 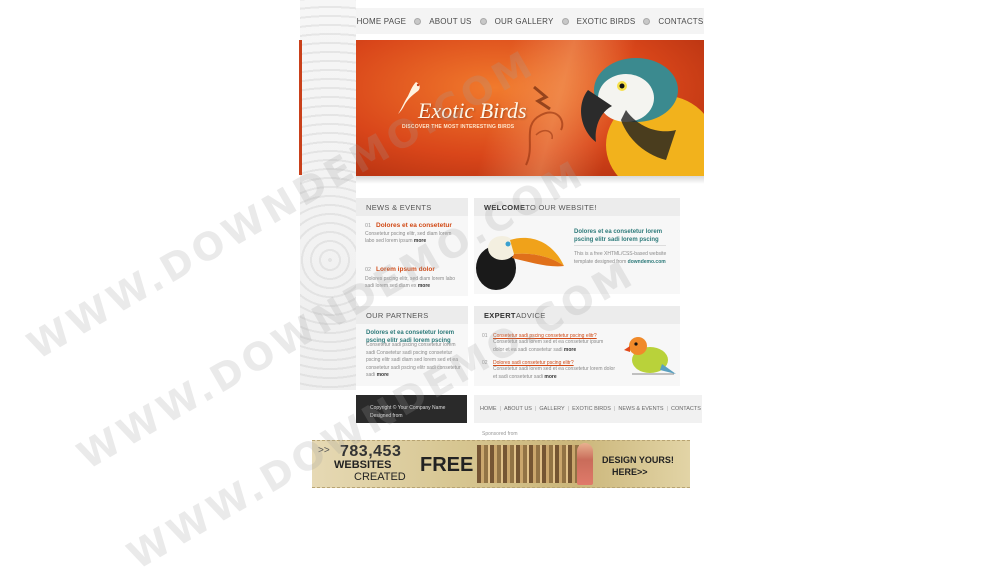 What do you see at coordinates (447, 465) in the screenshot?
I see `ad-free: FREE` at bounding box center [447, 465].